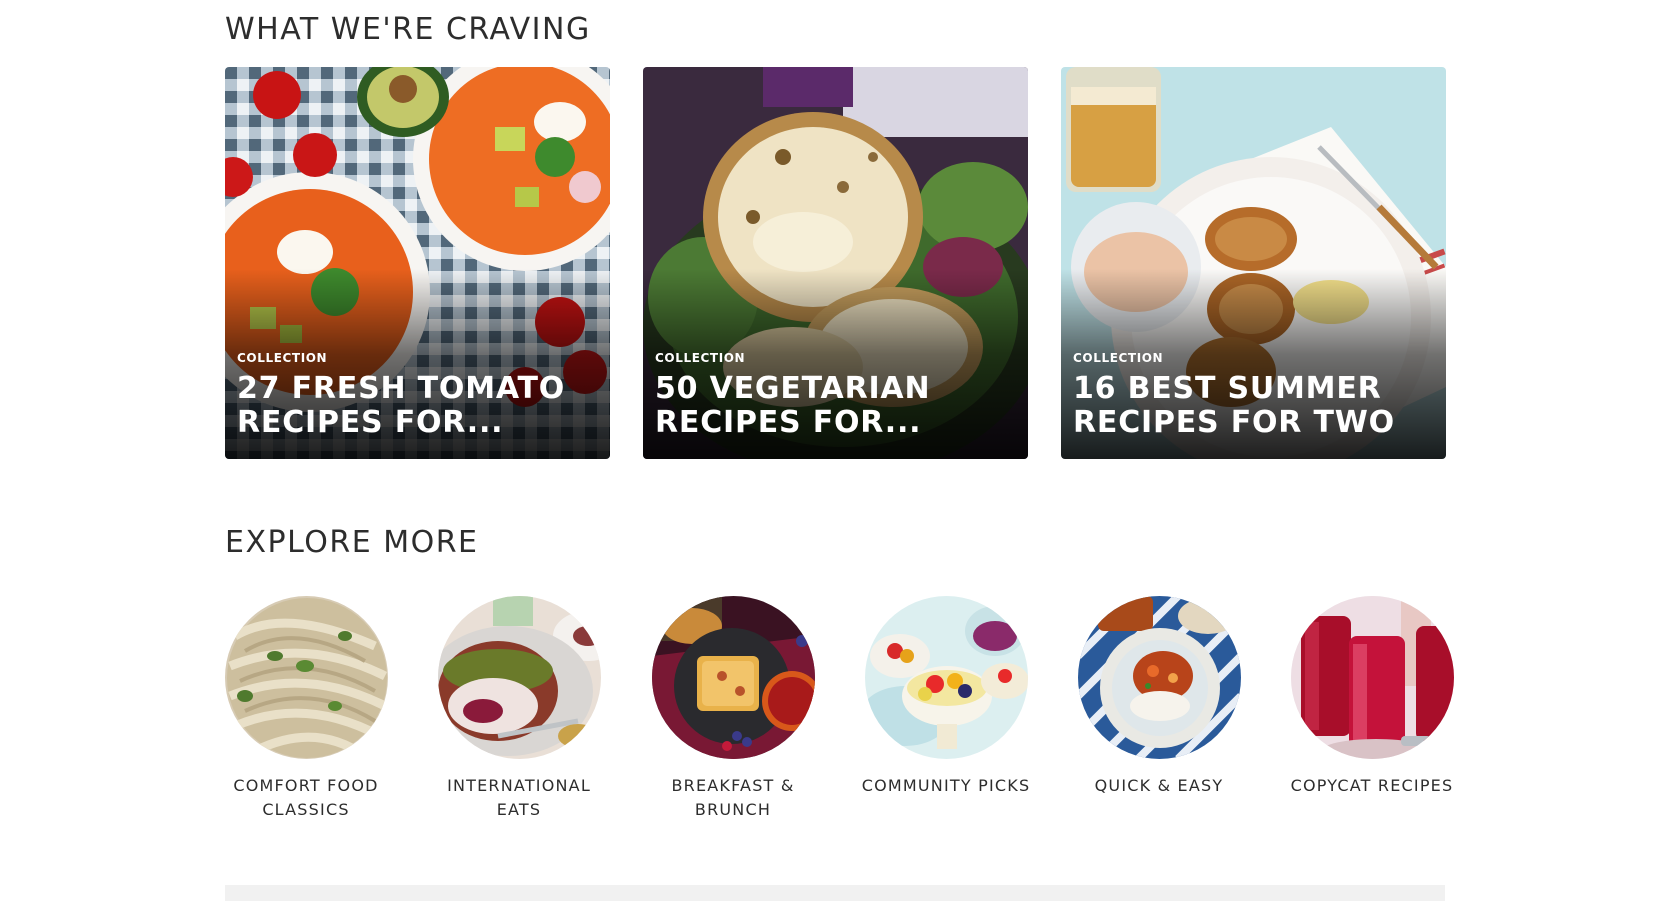 The image size is (1661, 901). What do you see at coordinates (306, 797) in the screenshot?
I see `category-label: COMFORT FOOD CLASSICS` at bounding box center [306, 797].